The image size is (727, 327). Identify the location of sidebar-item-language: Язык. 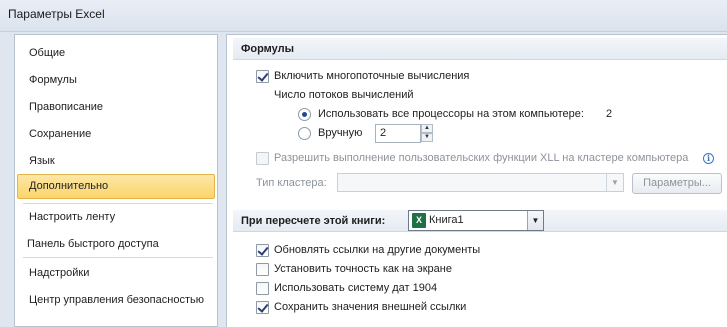
(116, 161).